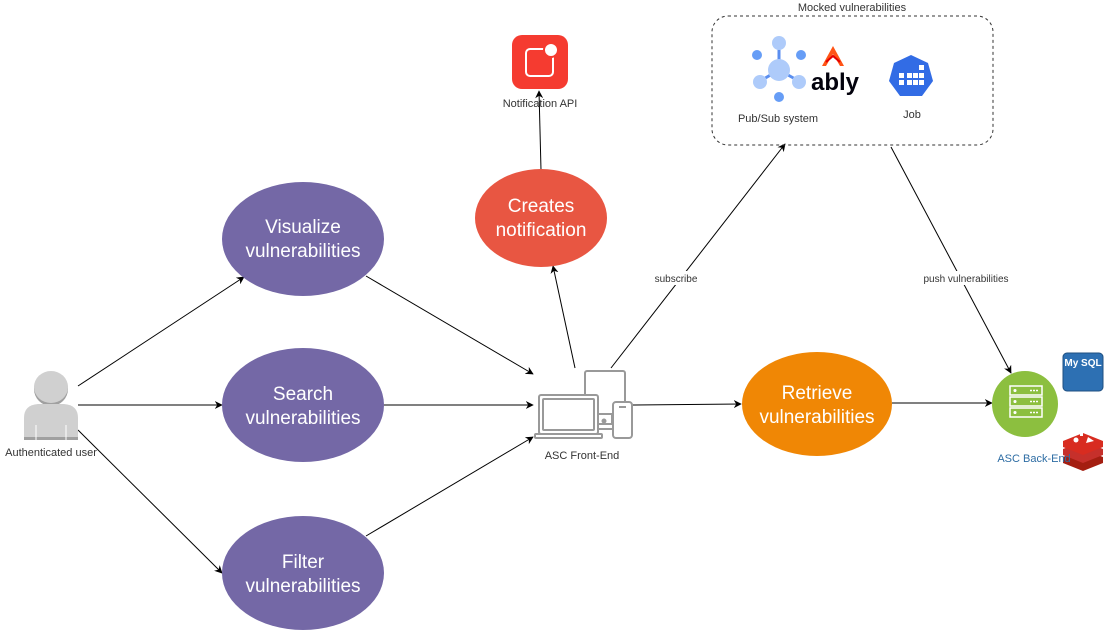 This screenshot has width=1104, height=633. What do you see at coordinates (835, 82) in the screenshot?
I see `ably-brand-text: ably` at bounding box center [835, 82].